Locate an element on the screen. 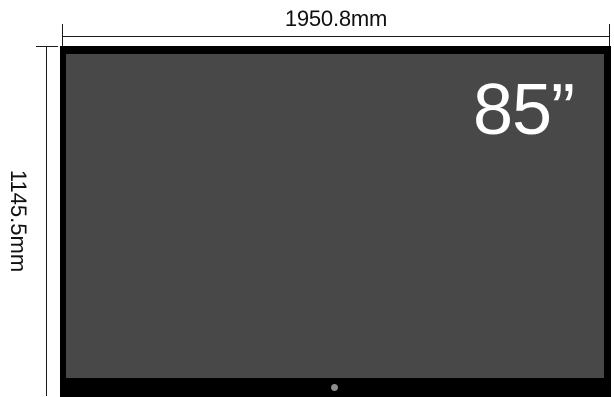  height-dimension-line is located at coordinates (46, 221).